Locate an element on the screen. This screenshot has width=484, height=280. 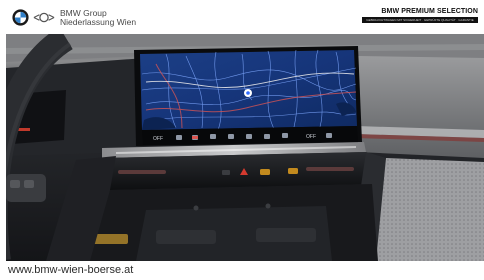
mini-logo-icon is located at coordinates (44, 17).